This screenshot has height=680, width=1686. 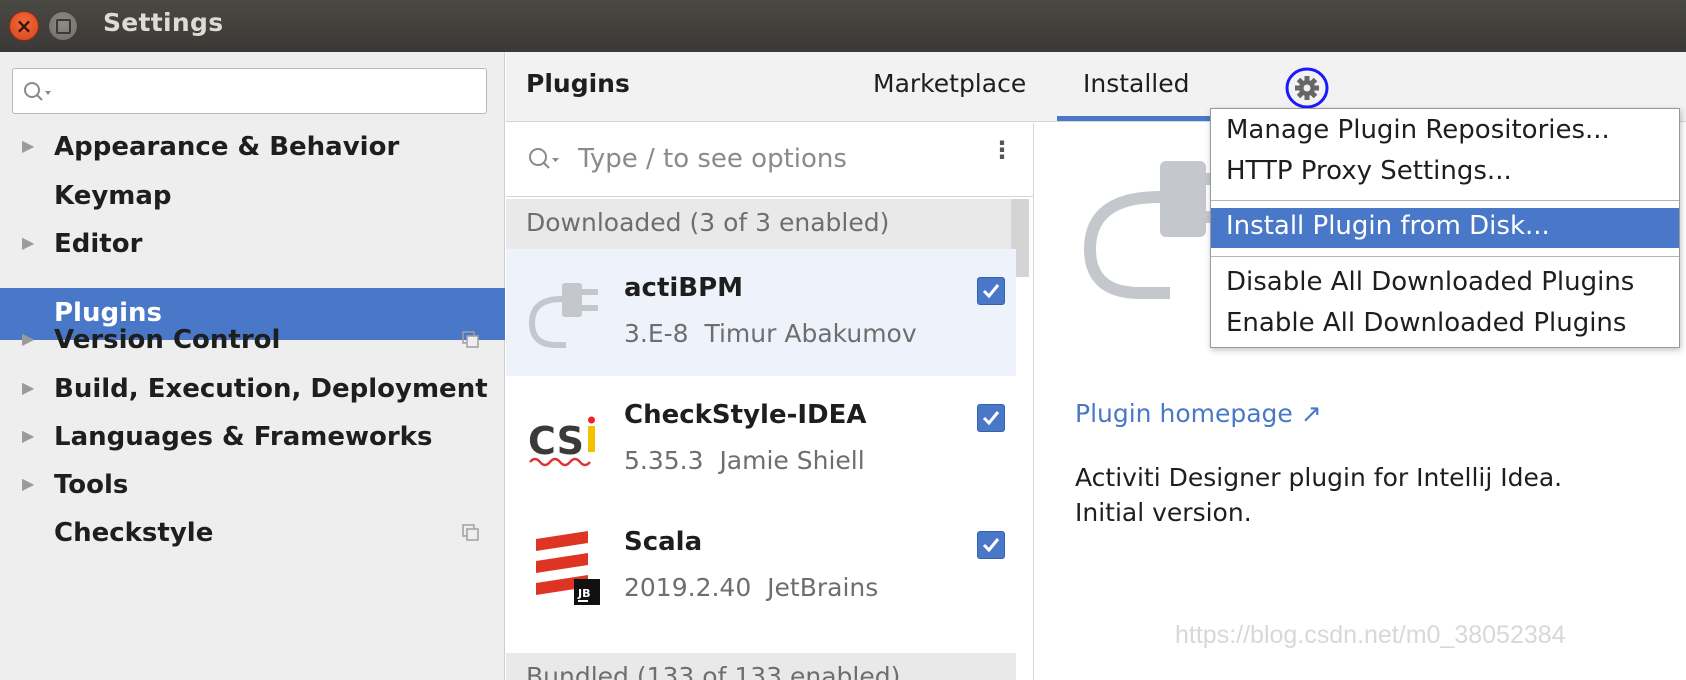 What do you see at coordinates (98, 244) in the screenshot?
I see `sidebar-item-label: Editor` at bounding box center [98, 244].